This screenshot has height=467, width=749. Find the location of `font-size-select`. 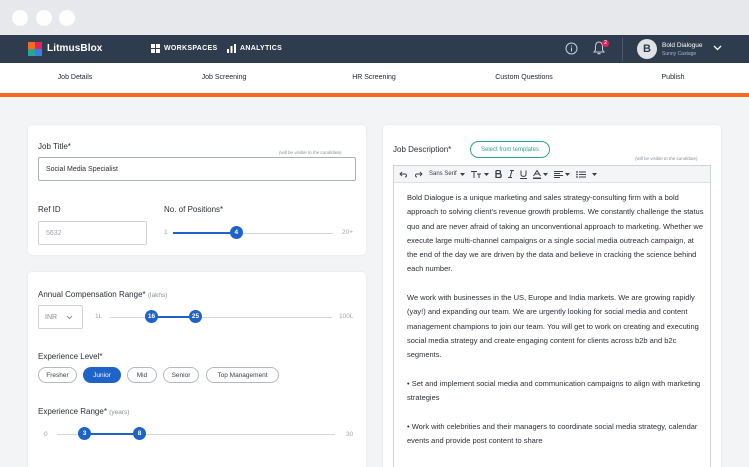

font-size-select is located at coordinates (479, 174).